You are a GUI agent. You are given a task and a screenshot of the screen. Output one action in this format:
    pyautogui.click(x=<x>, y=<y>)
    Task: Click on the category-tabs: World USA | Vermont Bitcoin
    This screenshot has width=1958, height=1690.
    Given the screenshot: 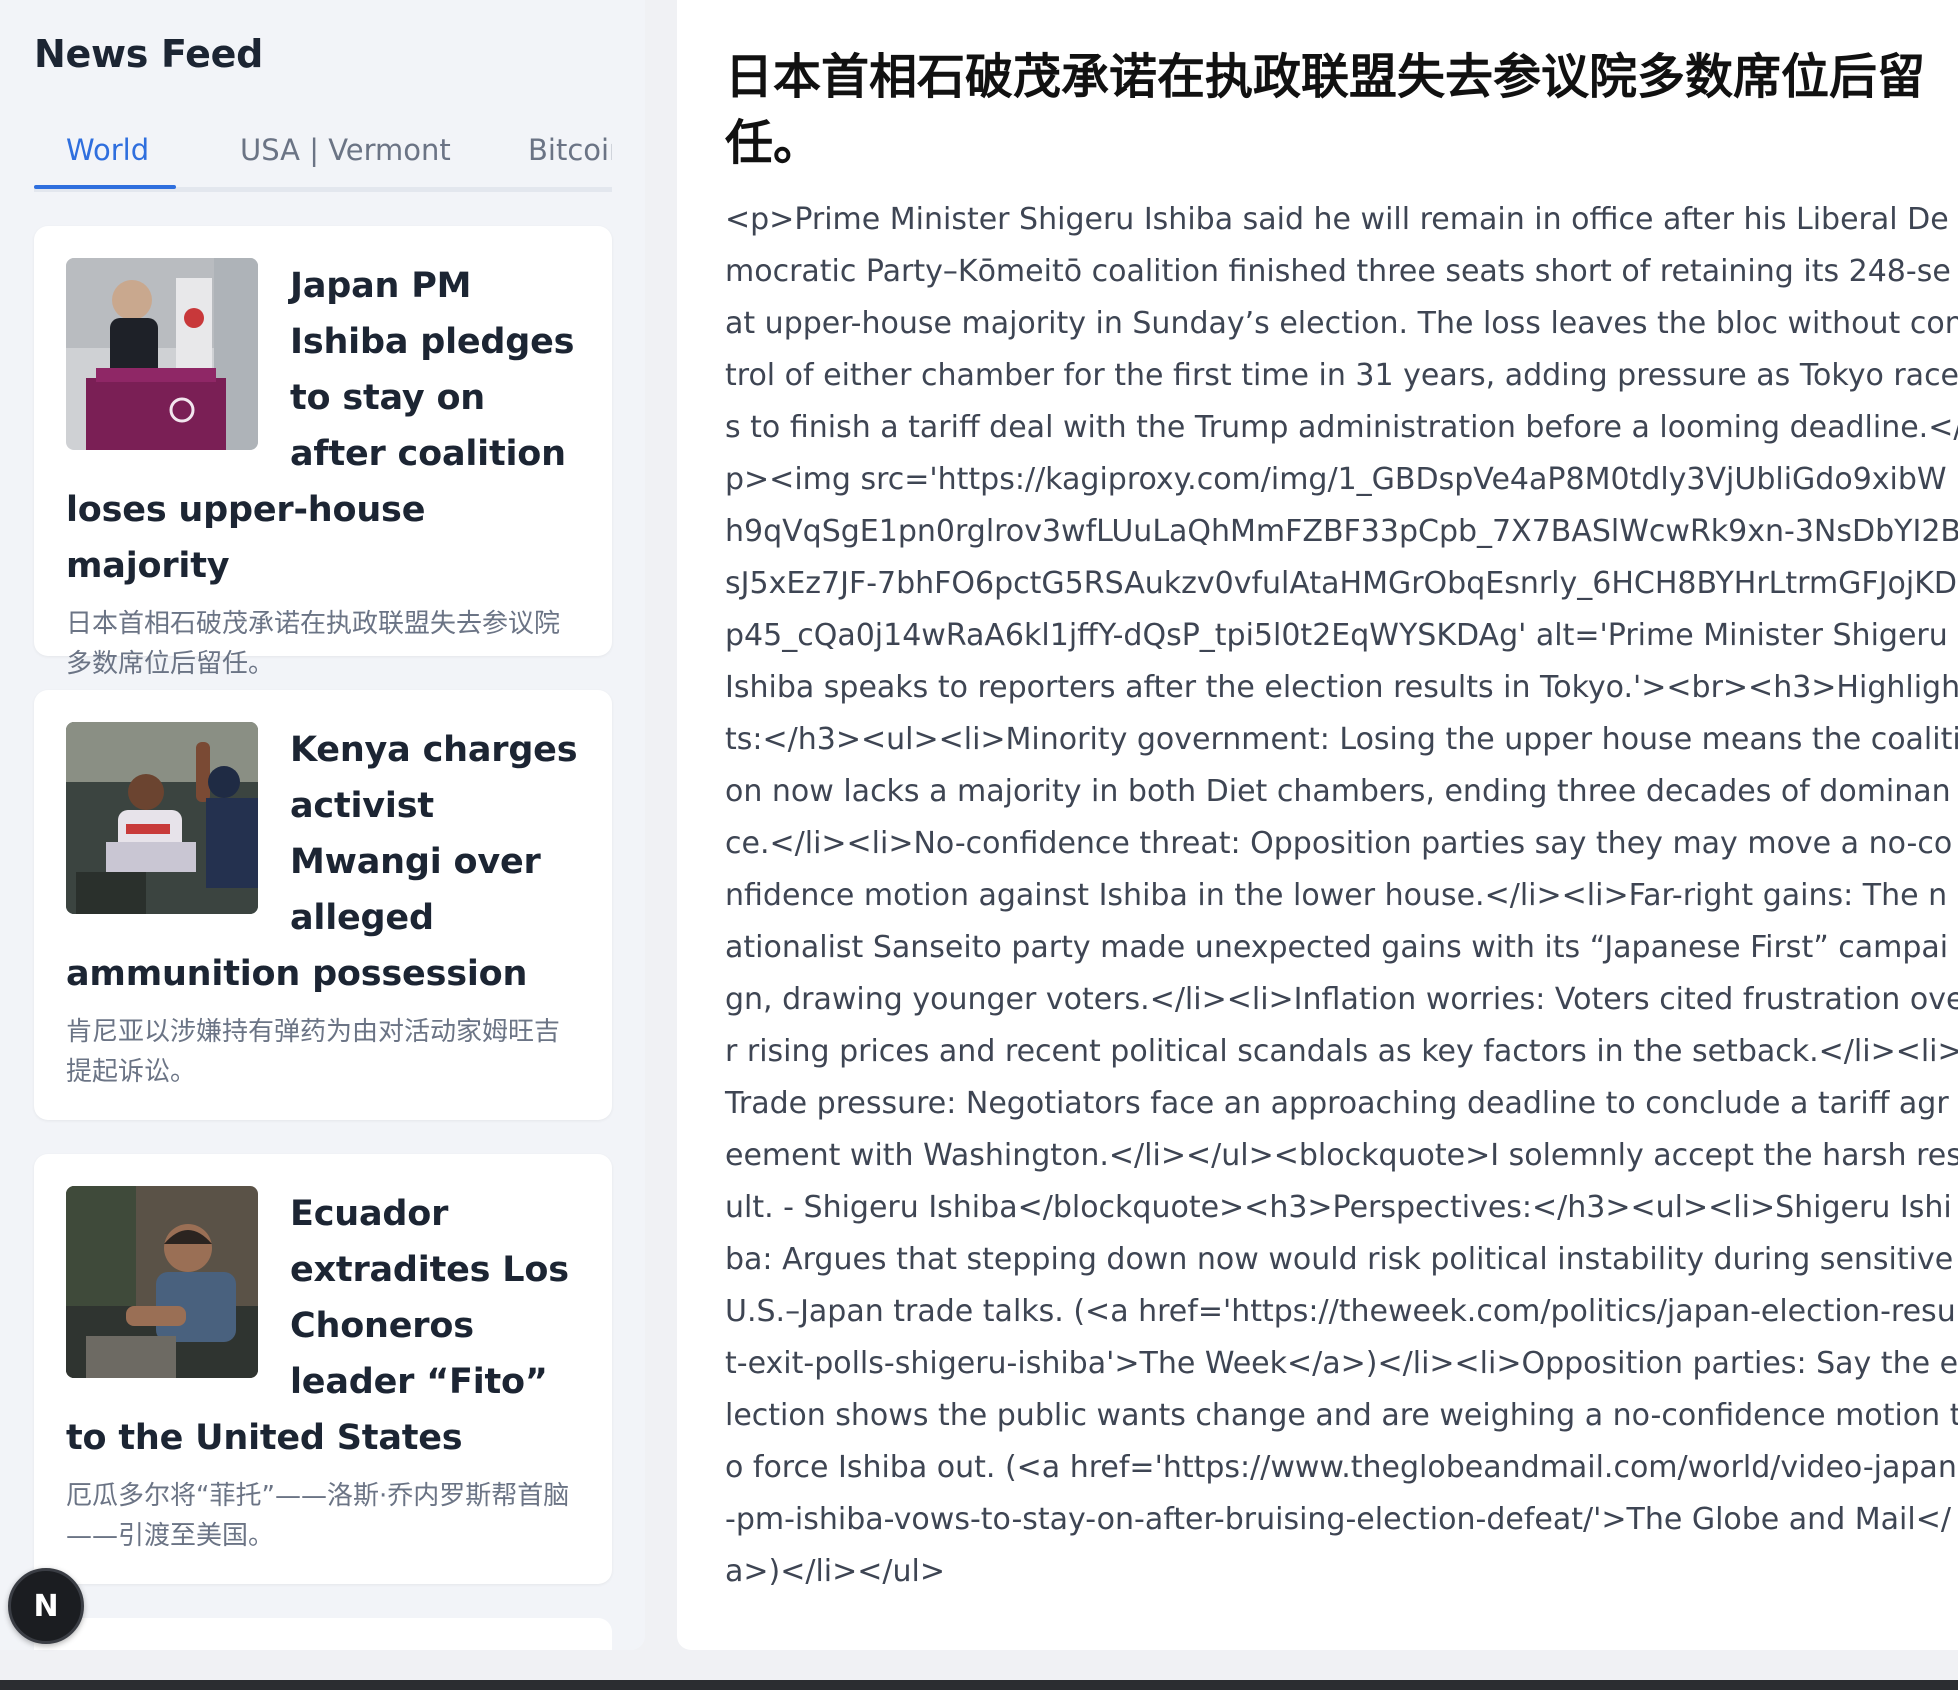 What is the action you would take?
    pyautogui.click(x=323, y=161)
    